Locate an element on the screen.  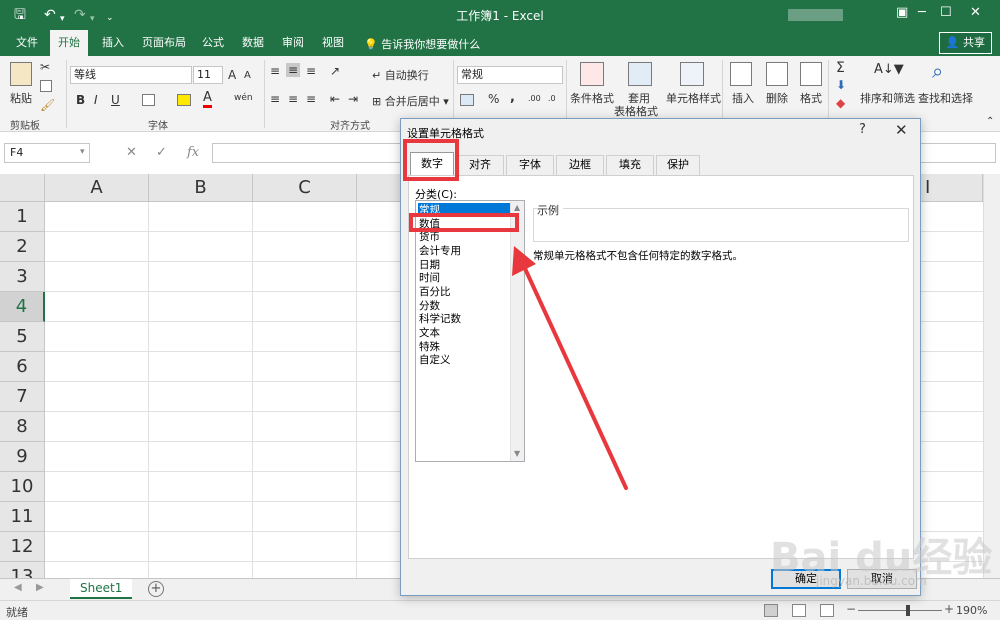
row-header-10: 10 is located at coordinates (22, 487).